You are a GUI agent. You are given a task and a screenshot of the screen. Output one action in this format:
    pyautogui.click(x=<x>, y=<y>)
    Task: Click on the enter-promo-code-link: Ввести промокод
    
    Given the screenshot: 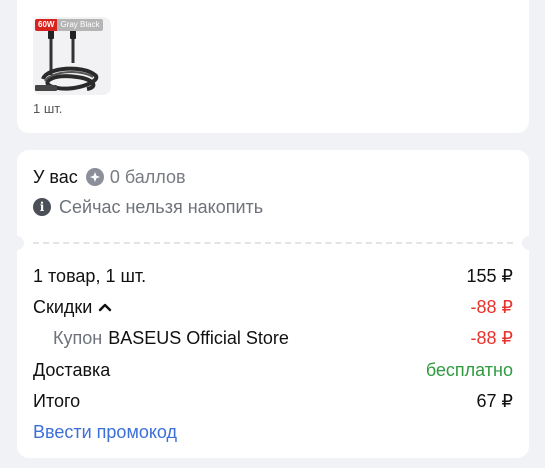 What is the action you would take?
    pyautogui.click(x=105, y=432)
    